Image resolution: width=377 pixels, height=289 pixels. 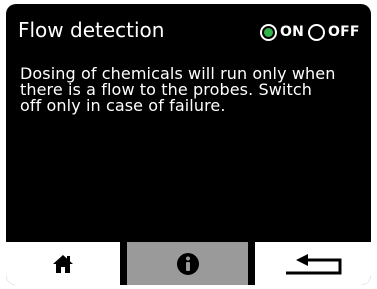 What do you see at coordinates (91, 30) in the screenshot?
I see `page-title: Flow detection` at bounding box center [91, 30].